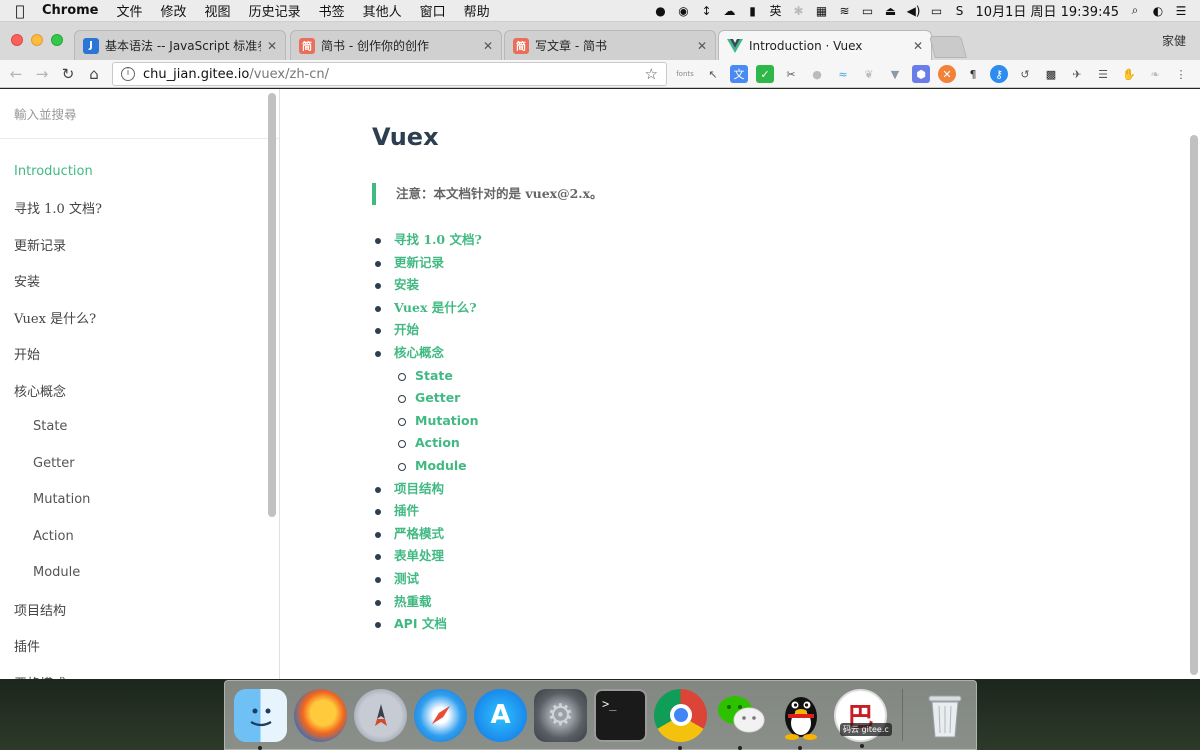  I want to click on qr-code-icon: ▩, so click(1051, 74).